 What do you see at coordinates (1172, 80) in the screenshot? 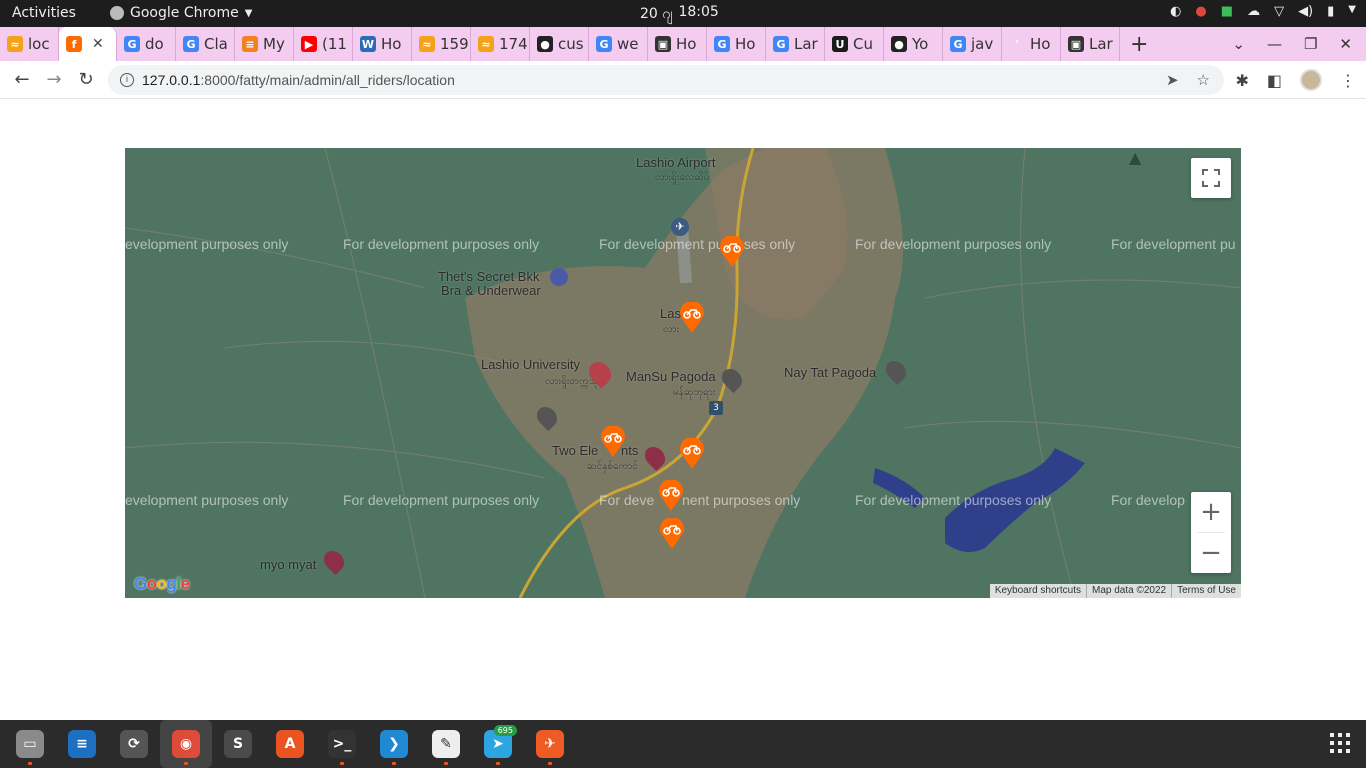
I see `send-to-device-icon: ➤` at bounding box center [1172, 80].